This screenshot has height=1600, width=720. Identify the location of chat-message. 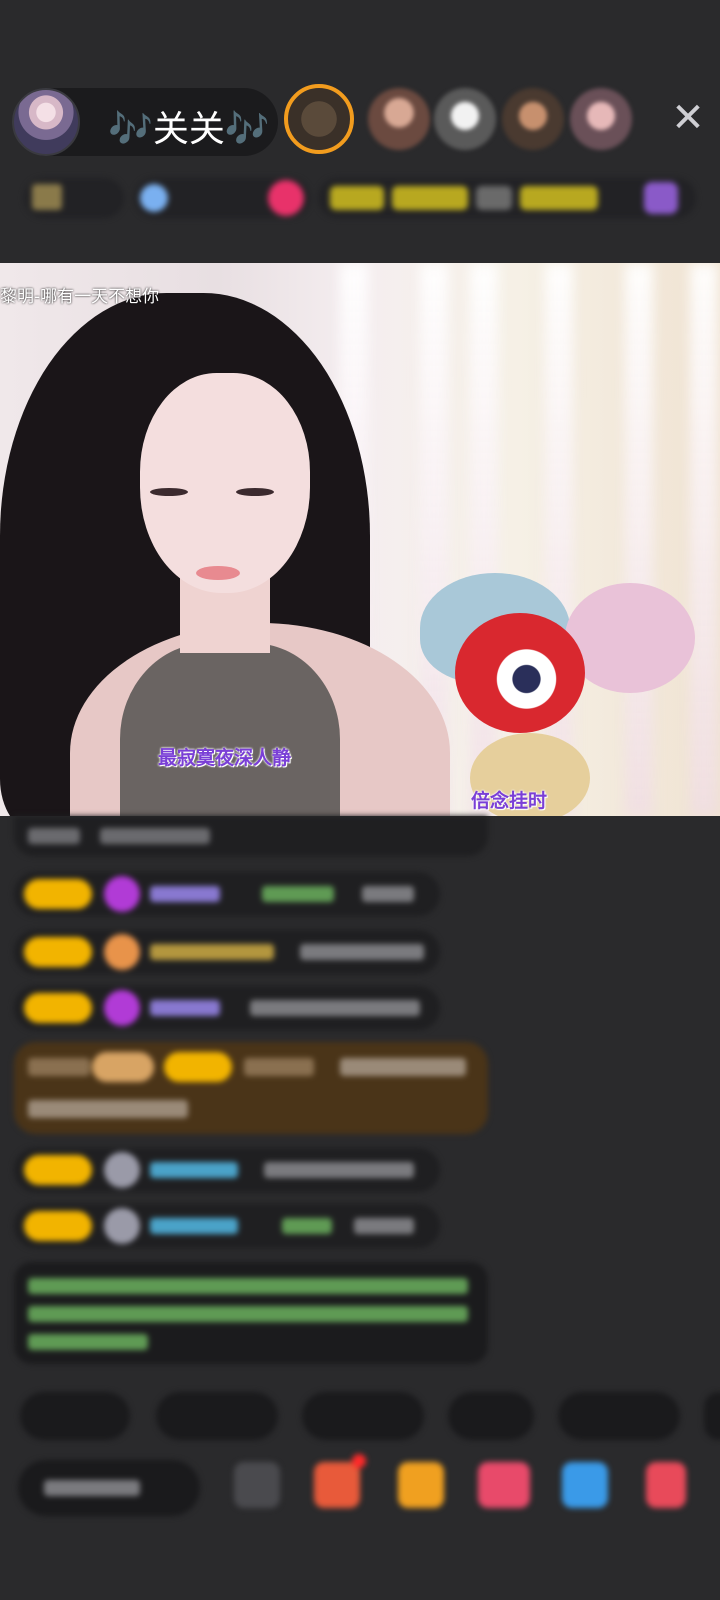
(251, 836).